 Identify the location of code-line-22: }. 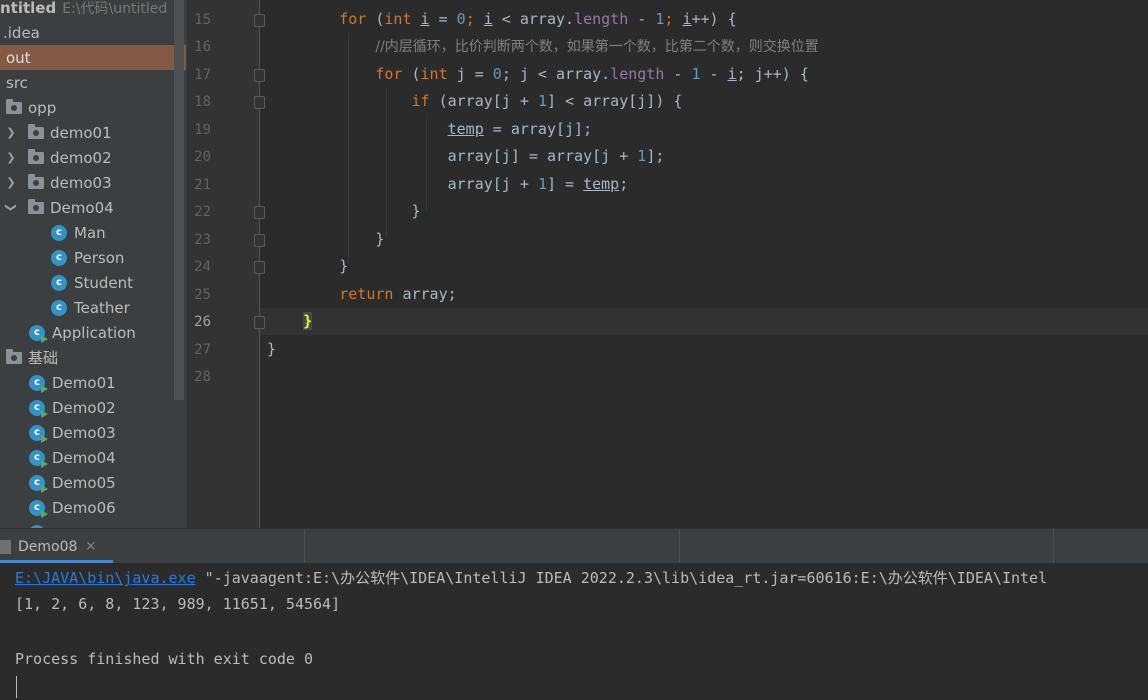
(416, 211).